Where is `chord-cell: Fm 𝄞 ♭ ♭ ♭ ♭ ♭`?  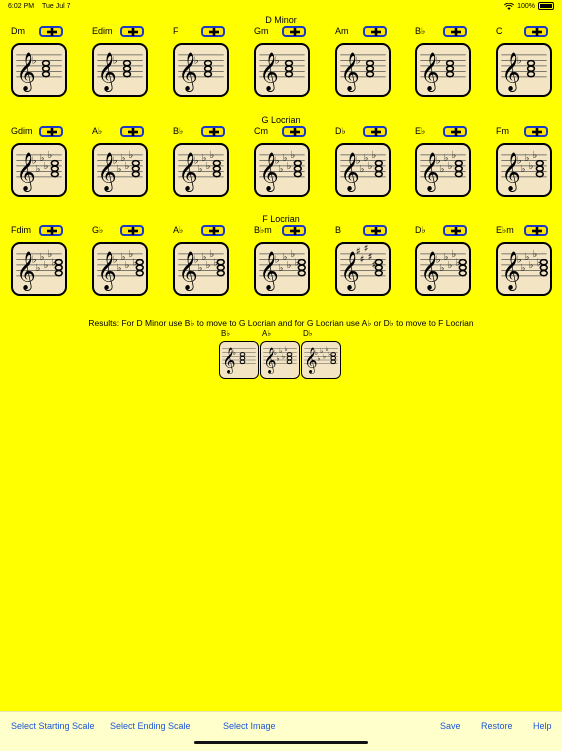 chord-cell: Fm 𝄞 ♭ ♭ ♭ ♭ ♭ is located at coordinates (526, 161).